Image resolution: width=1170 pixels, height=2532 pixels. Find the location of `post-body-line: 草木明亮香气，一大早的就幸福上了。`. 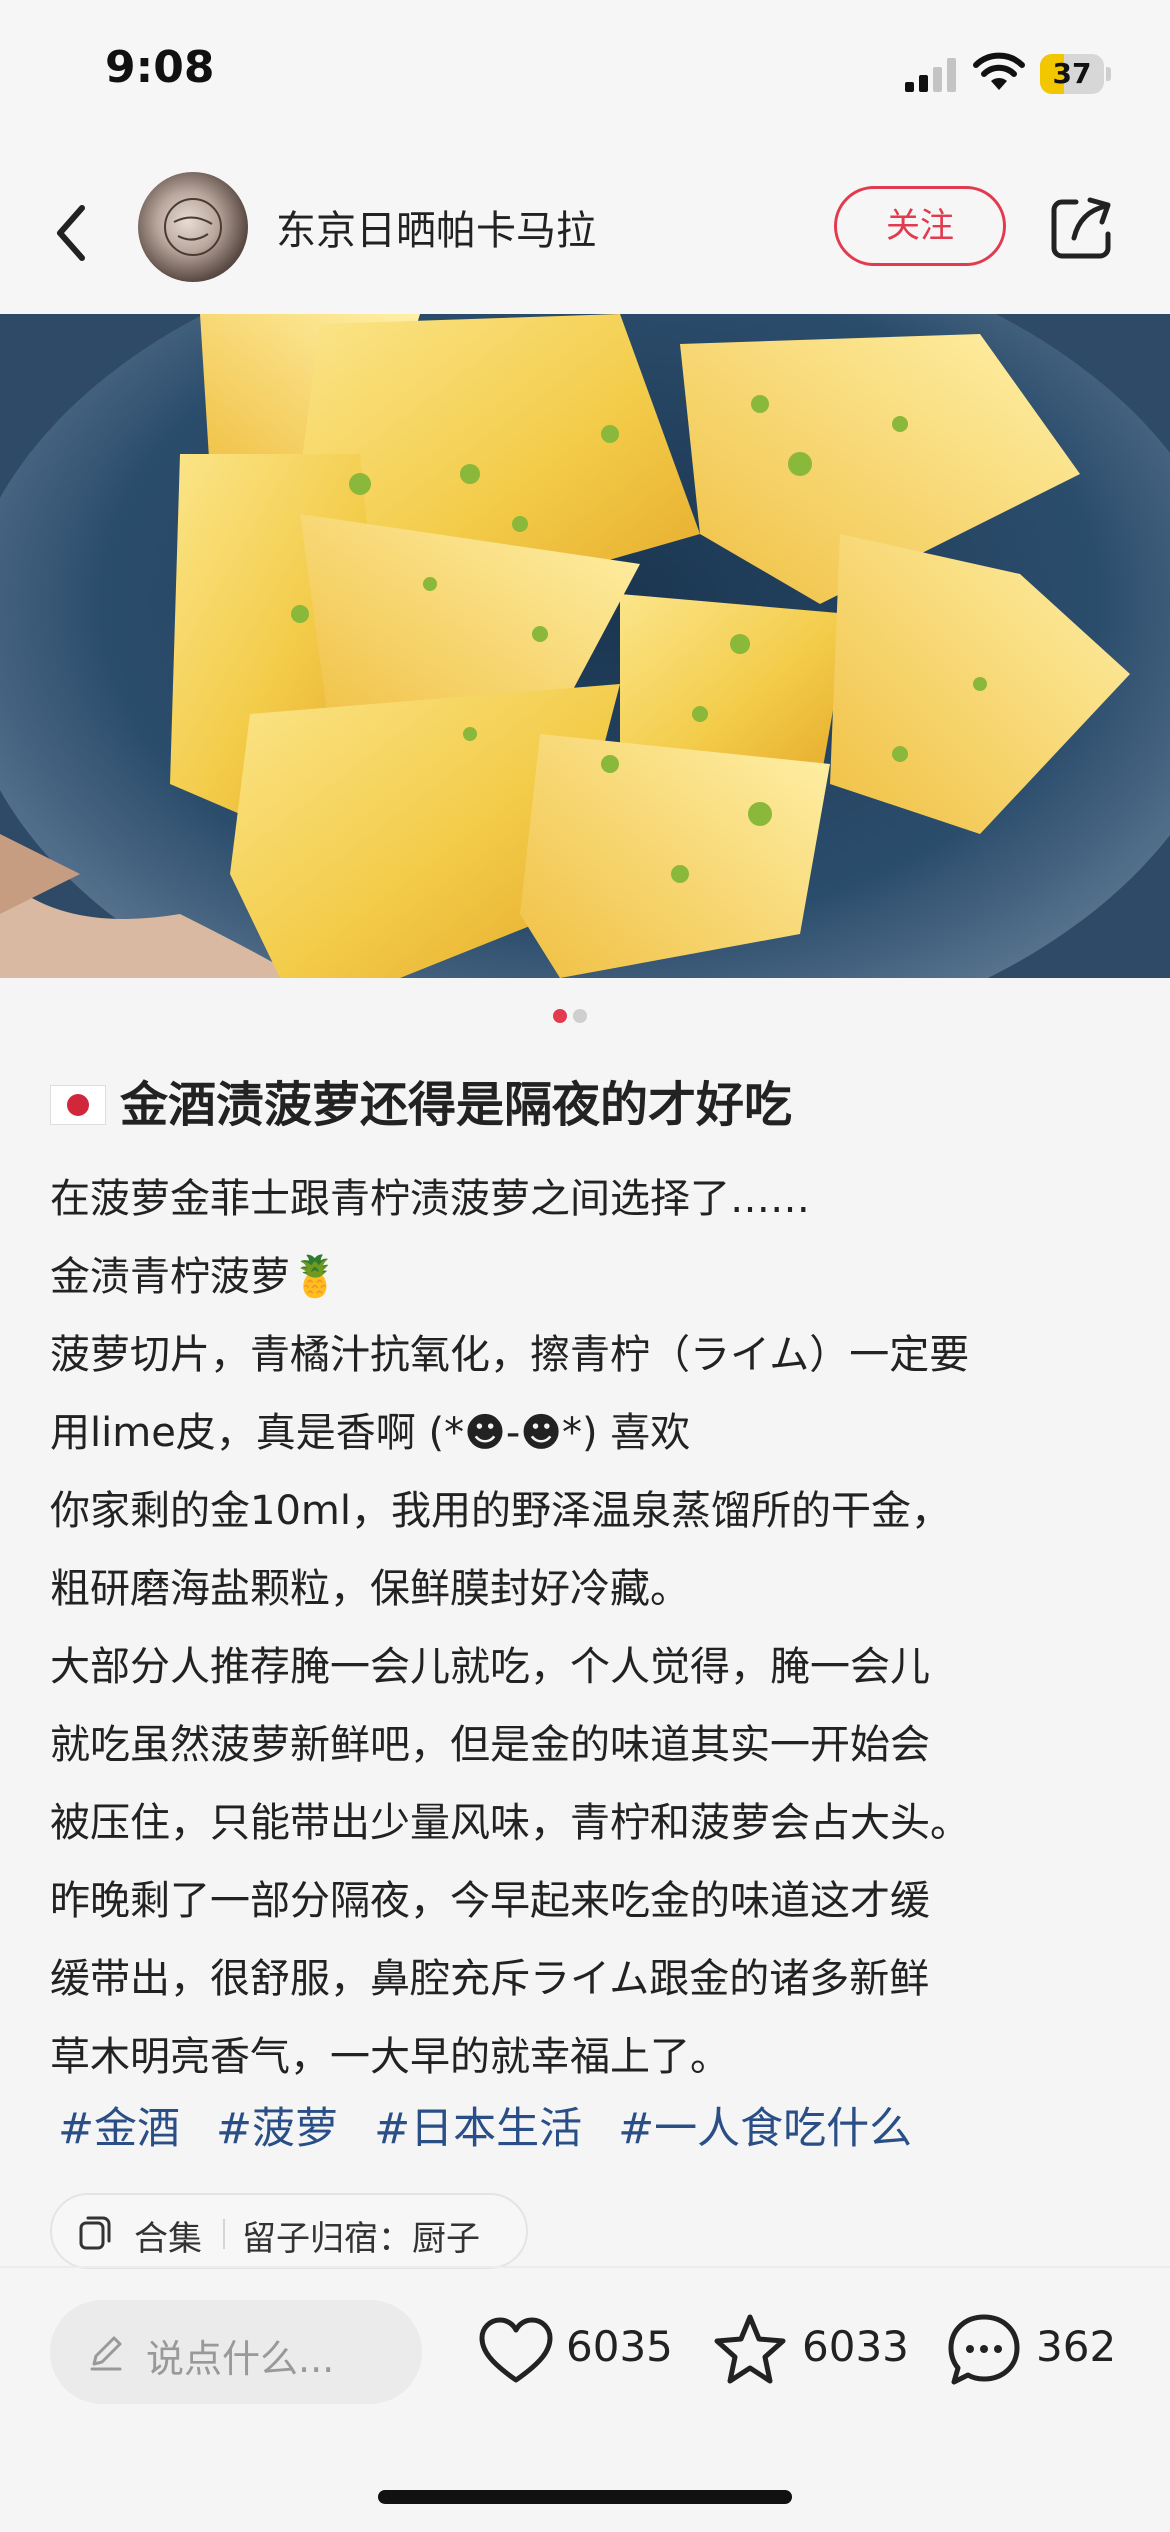

post-body-line: 草木明亮香气，一大早的就幸福上了。 is located at coordinates (390, 2057).